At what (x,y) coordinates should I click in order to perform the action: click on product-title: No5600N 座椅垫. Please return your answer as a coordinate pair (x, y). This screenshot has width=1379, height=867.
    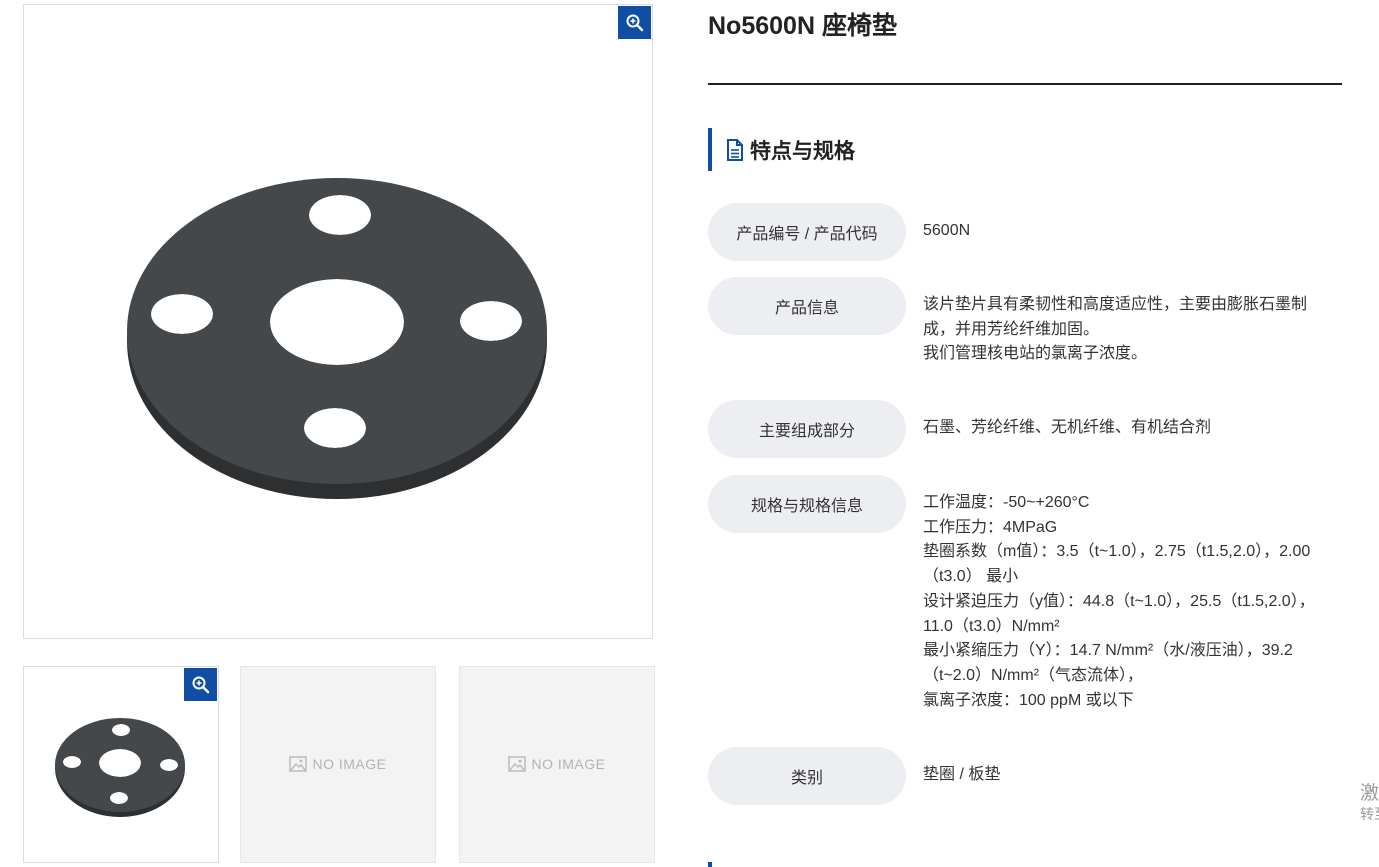
    Looking at the image, I should click on (802, 26).